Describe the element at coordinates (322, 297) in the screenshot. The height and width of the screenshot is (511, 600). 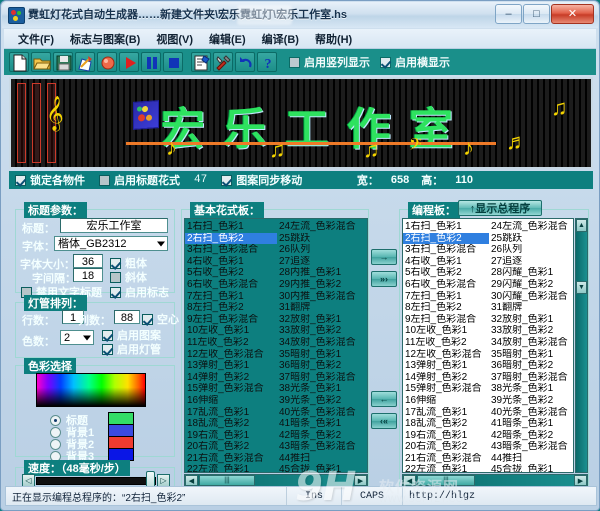
I see `list-item: 30内推_色彩混合` at that location.